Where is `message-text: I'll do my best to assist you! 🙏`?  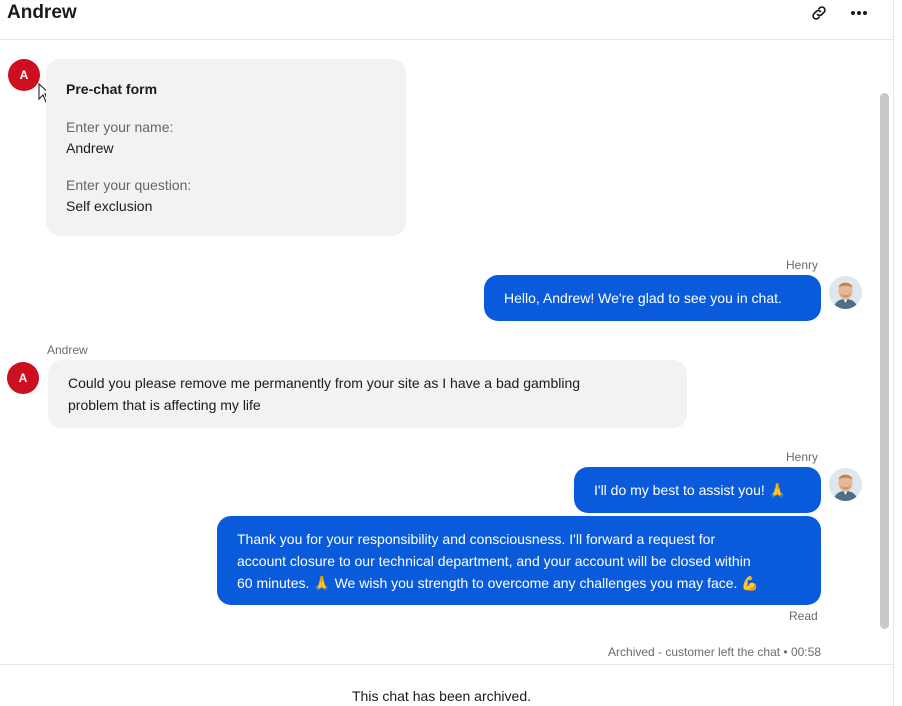 message-text: I'll do my best to assist you! 🙏 is located at coordinates (690, 490).